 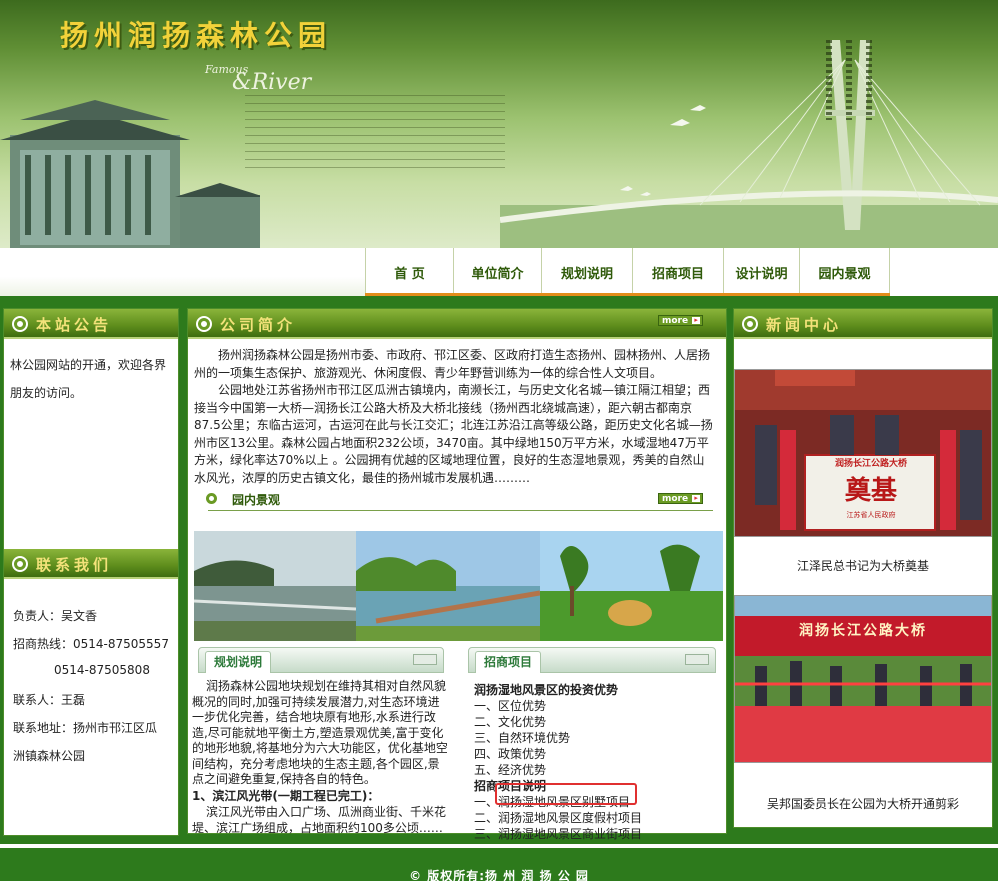 What do you see at coordinates (457, 324) in the screenshot?
I see `intro-header: 公司简介 more ▸` at bounding box center [457, 324].